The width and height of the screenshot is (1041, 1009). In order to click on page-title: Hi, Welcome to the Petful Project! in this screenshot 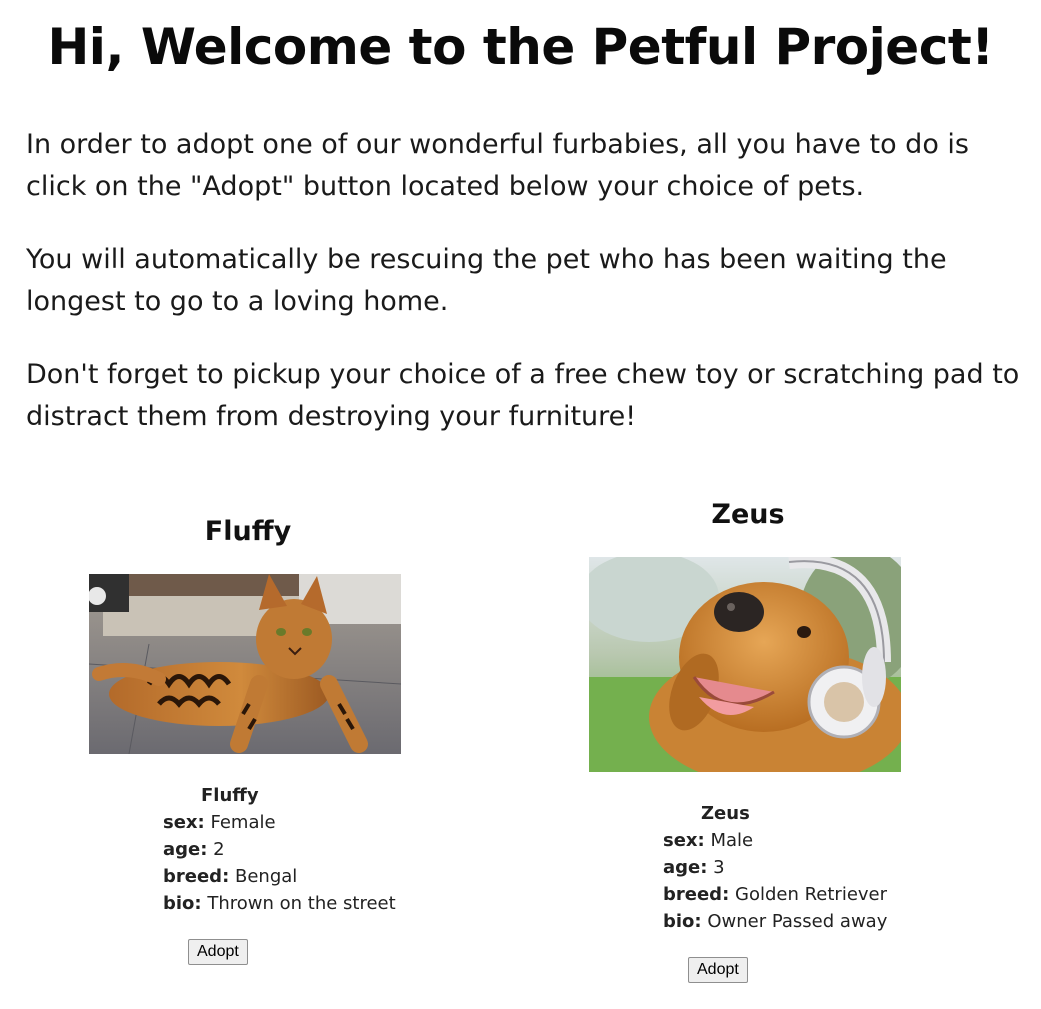, I will do `click(520, 47)`.